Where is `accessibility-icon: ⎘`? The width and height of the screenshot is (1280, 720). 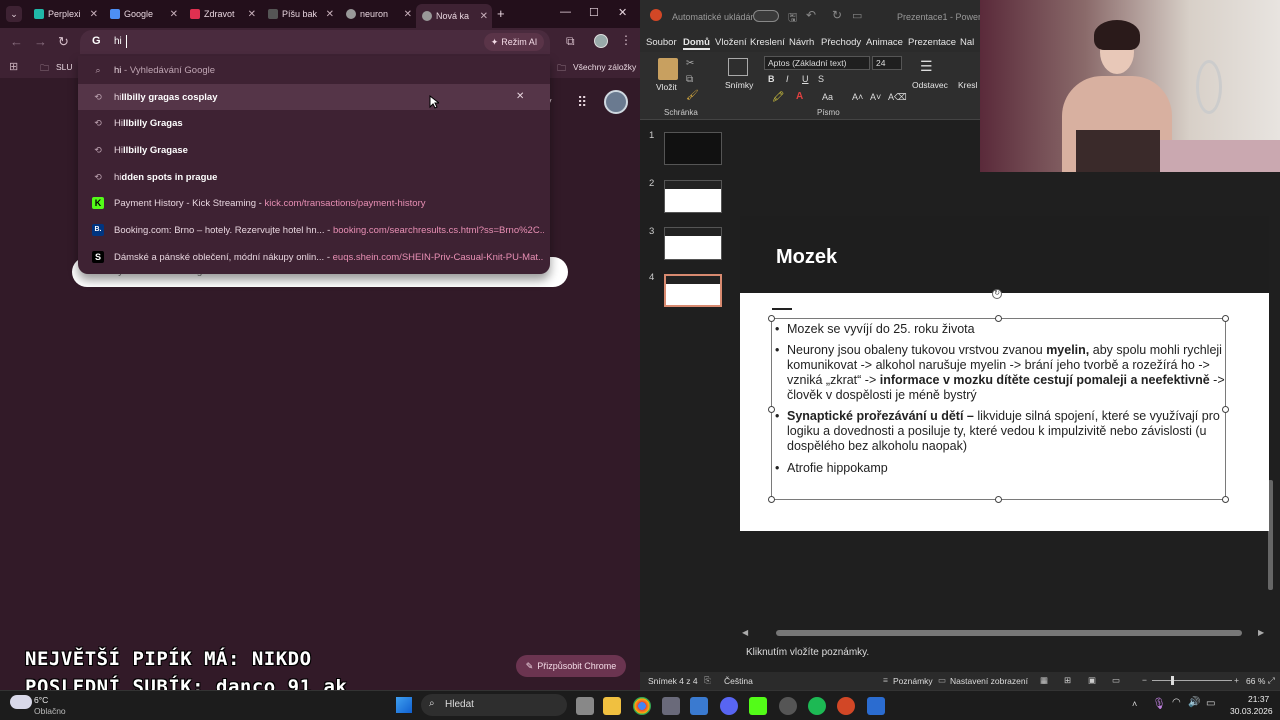 accessibility-icon: ⎘ is located at coordinates (707, 680).